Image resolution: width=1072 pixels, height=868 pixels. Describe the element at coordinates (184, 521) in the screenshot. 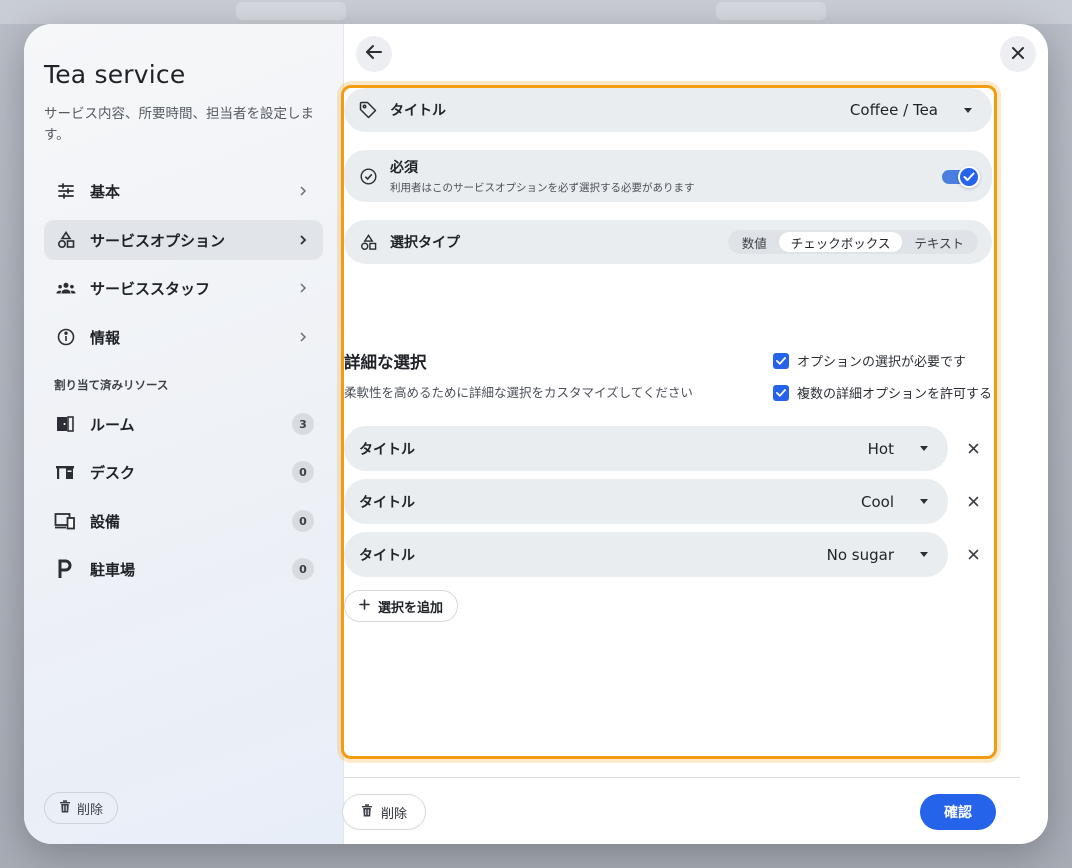

I see `resource-item-equipment: 設備 0` at that location.